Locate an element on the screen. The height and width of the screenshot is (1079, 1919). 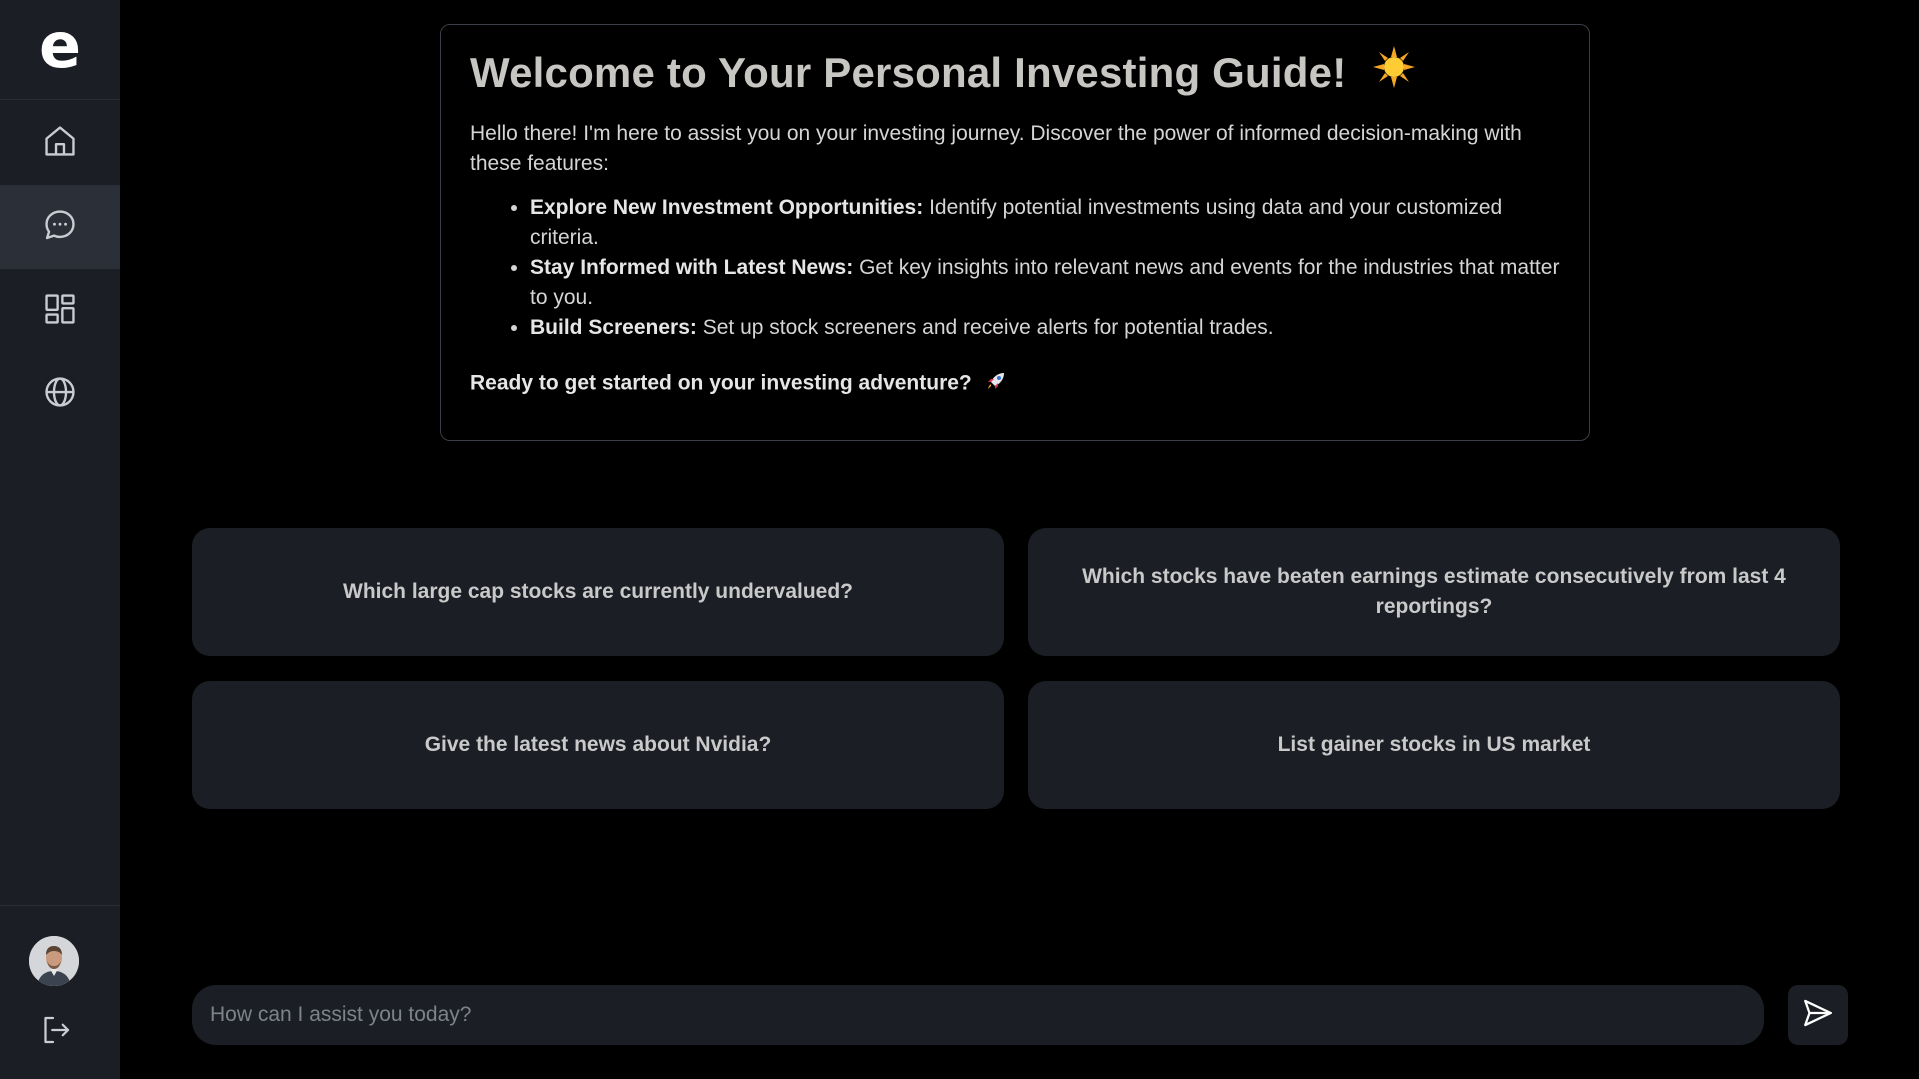
send-button is located at coordinates (1818, 1015).